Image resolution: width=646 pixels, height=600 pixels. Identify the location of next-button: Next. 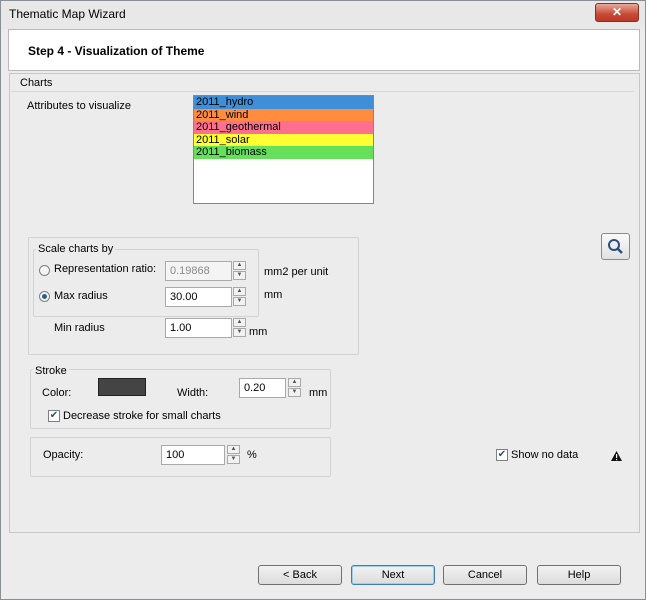
(393, 575).